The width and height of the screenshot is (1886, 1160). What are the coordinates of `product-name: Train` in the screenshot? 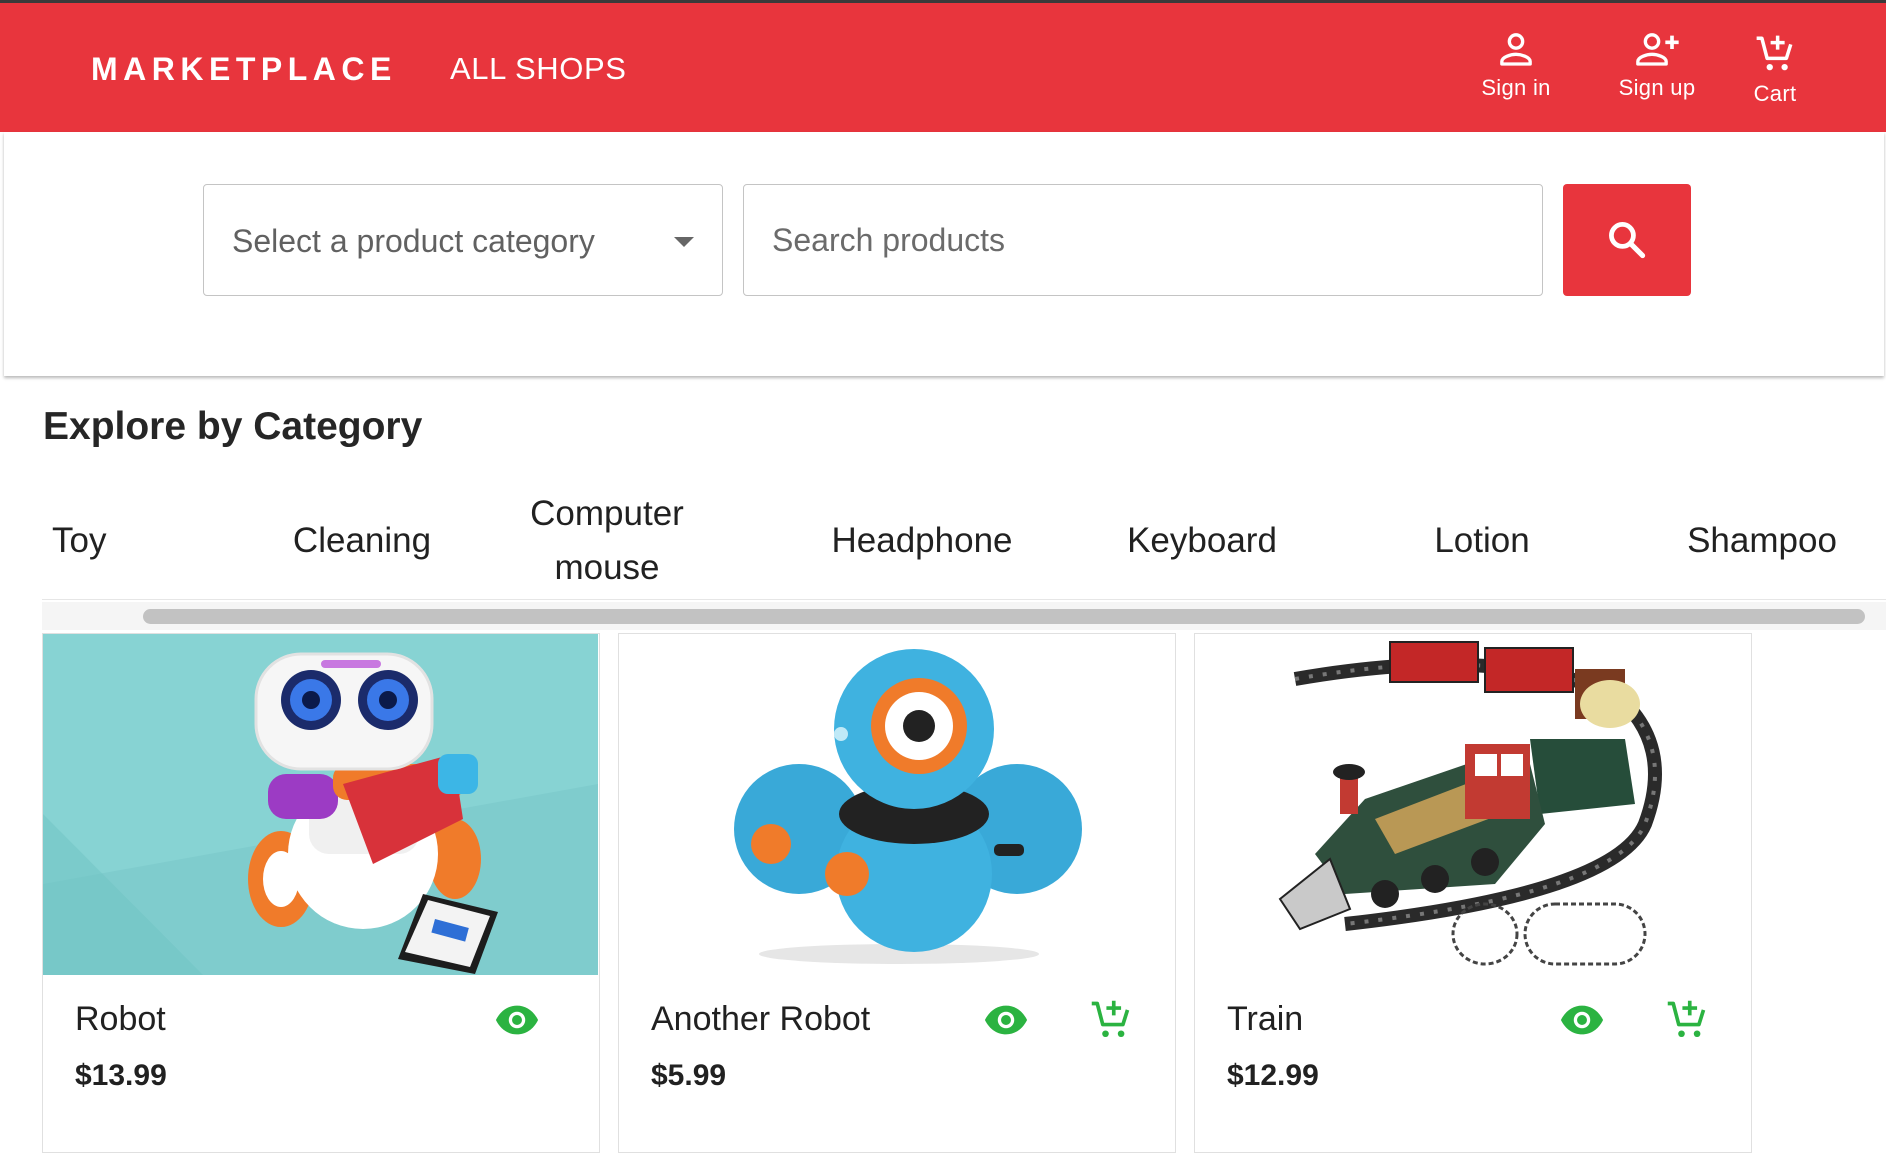 It's located at (1265, 1019).